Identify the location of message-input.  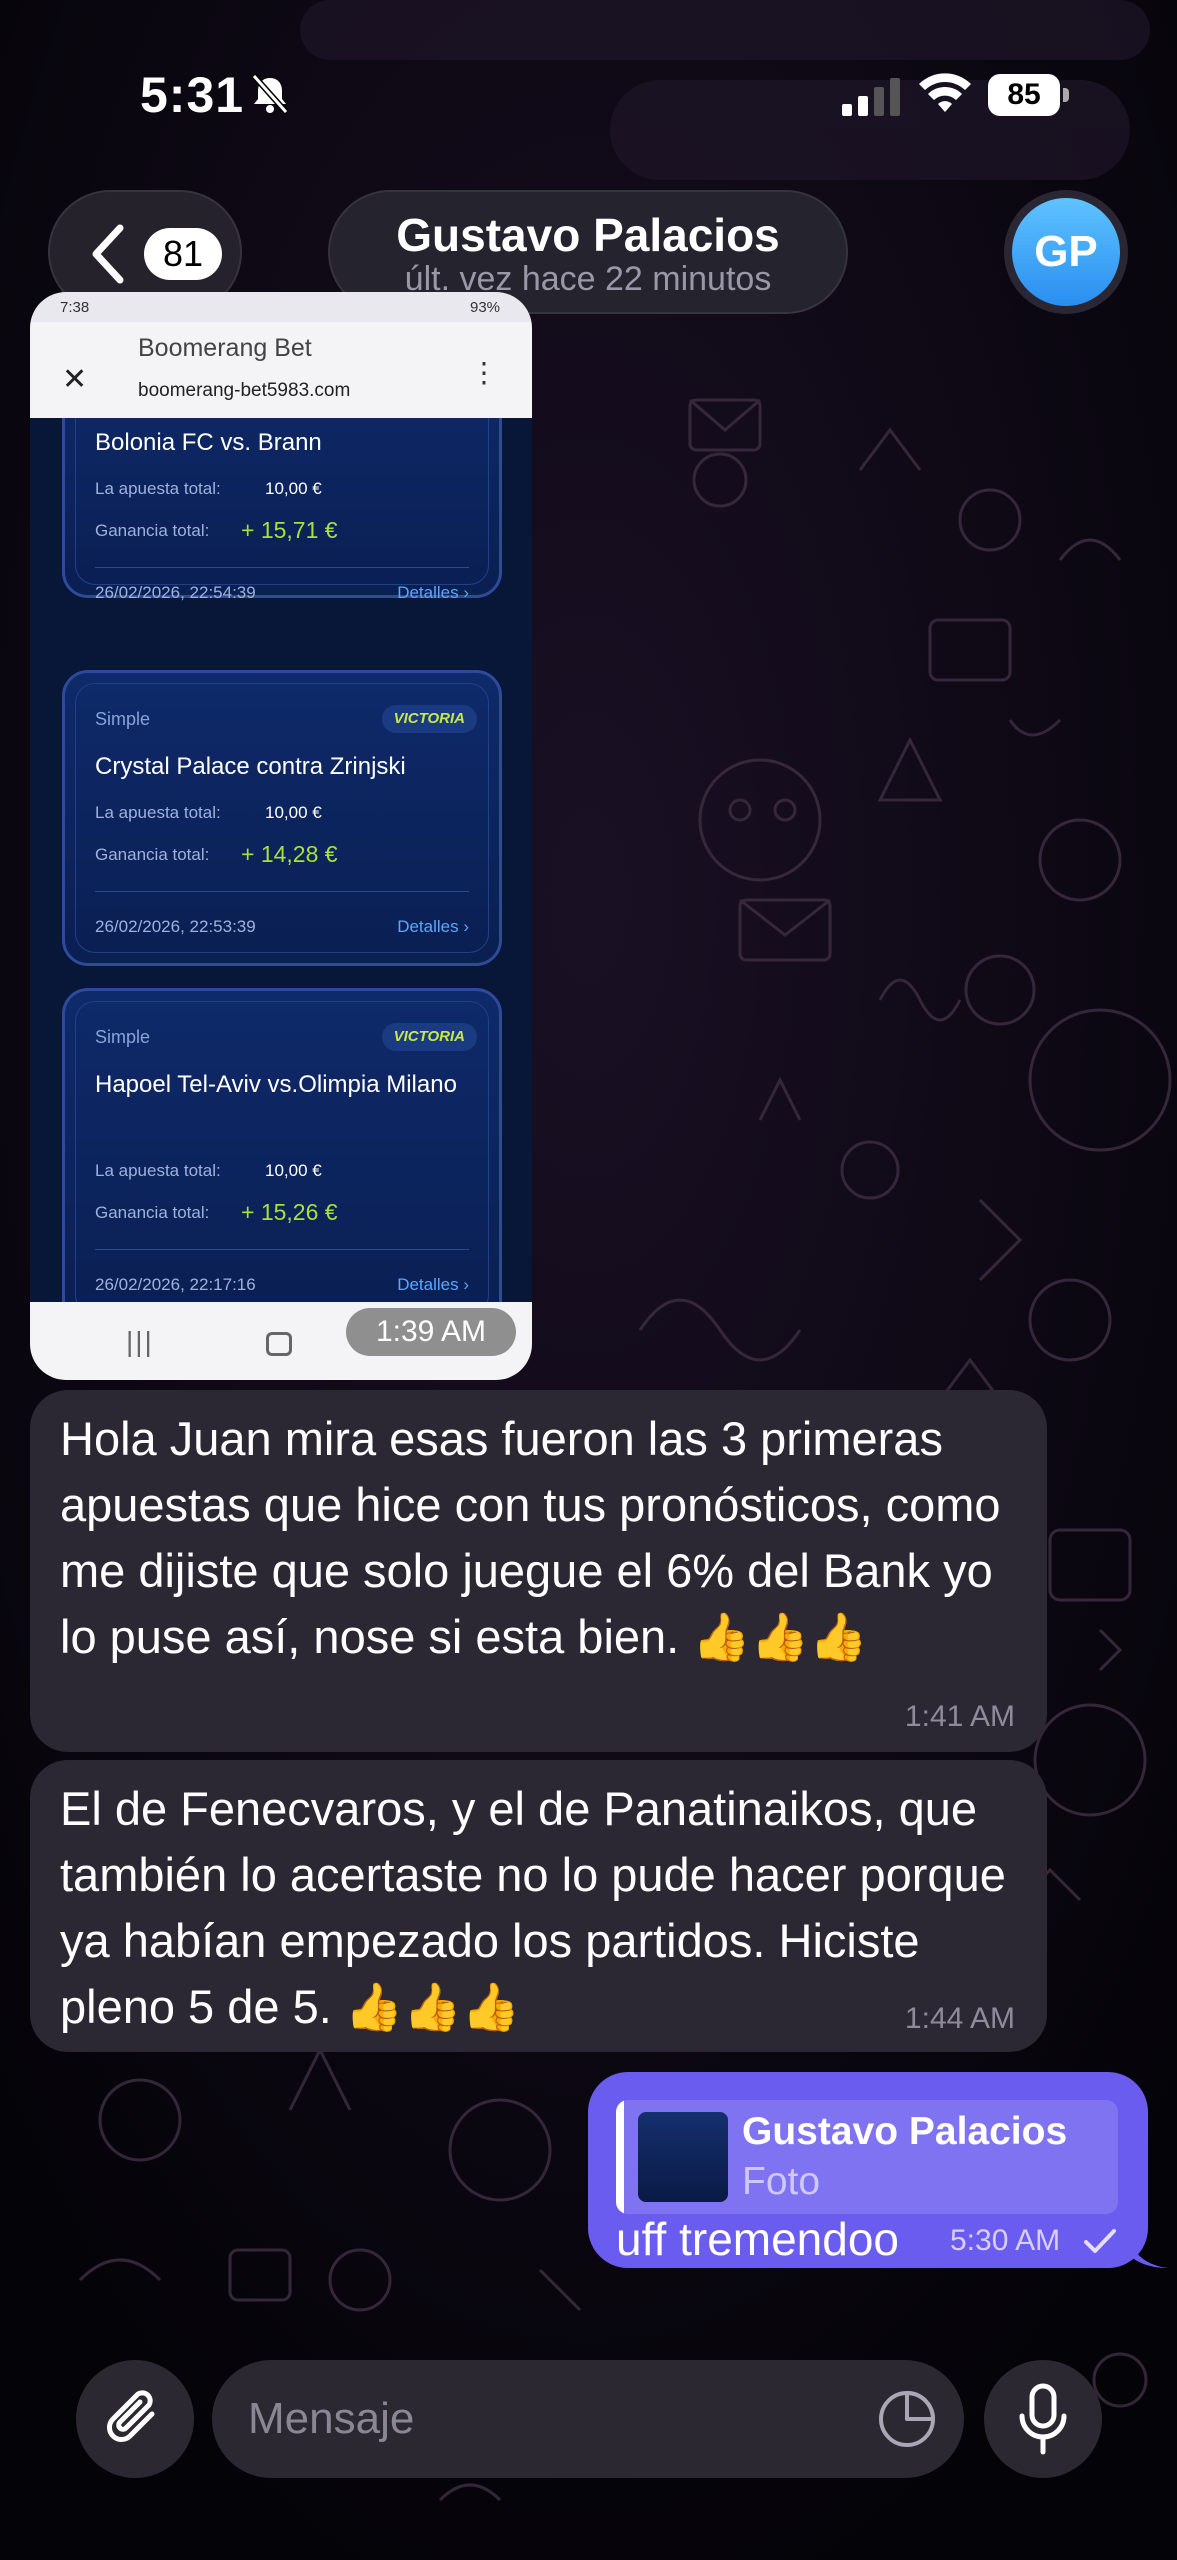
(538, 2419).